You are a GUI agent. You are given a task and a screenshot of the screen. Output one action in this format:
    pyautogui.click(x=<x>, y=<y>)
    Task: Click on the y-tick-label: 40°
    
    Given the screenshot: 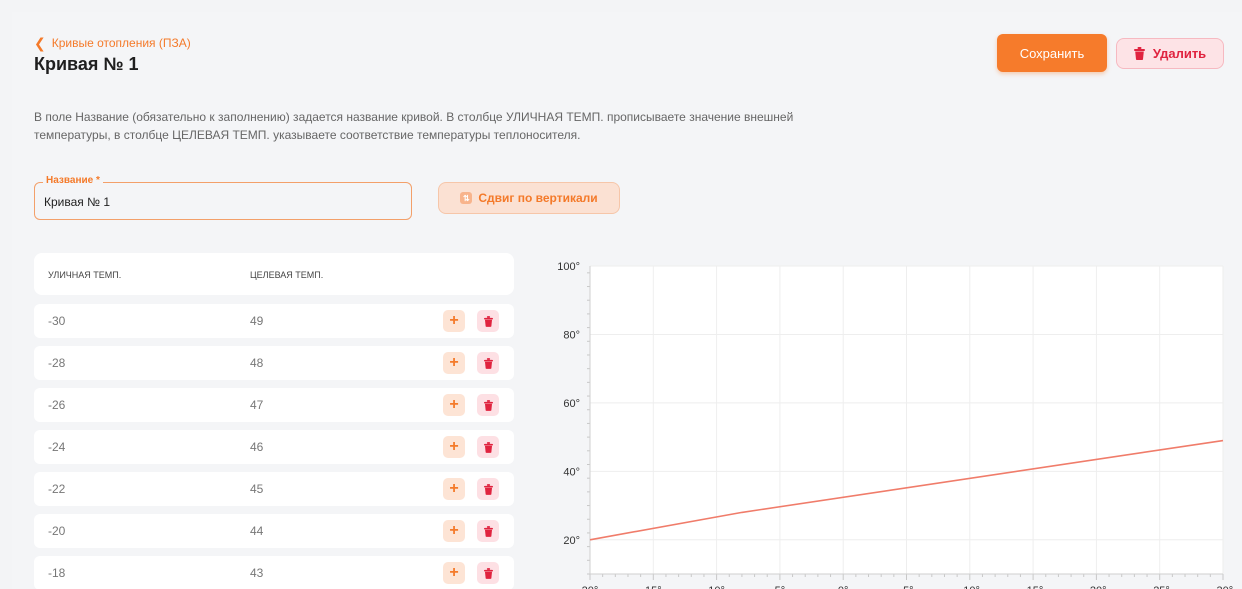 What is the action you would take?
    pyautogui.click(x=571, y=472)
    